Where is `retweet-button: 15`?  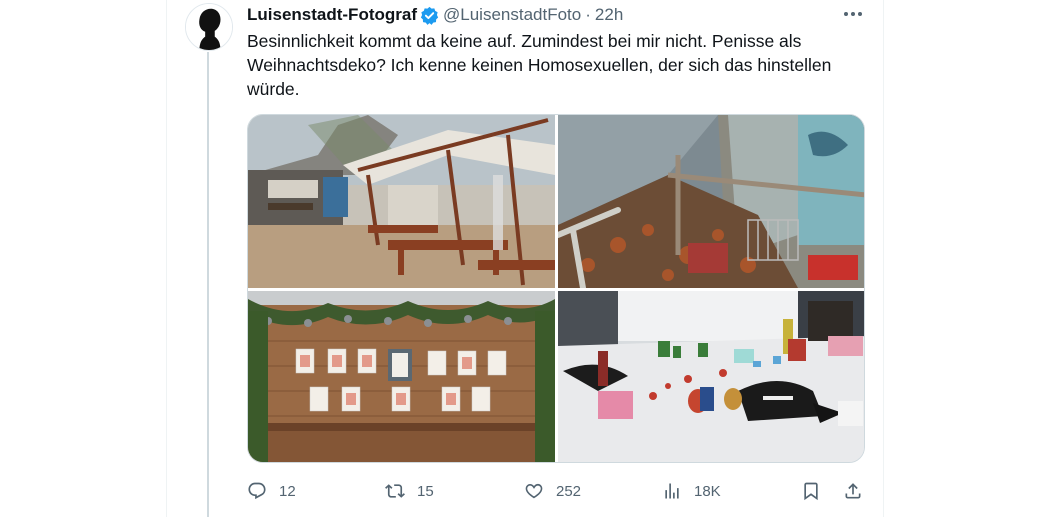 retweet-button: 15 is located at coordinates (409, 491).